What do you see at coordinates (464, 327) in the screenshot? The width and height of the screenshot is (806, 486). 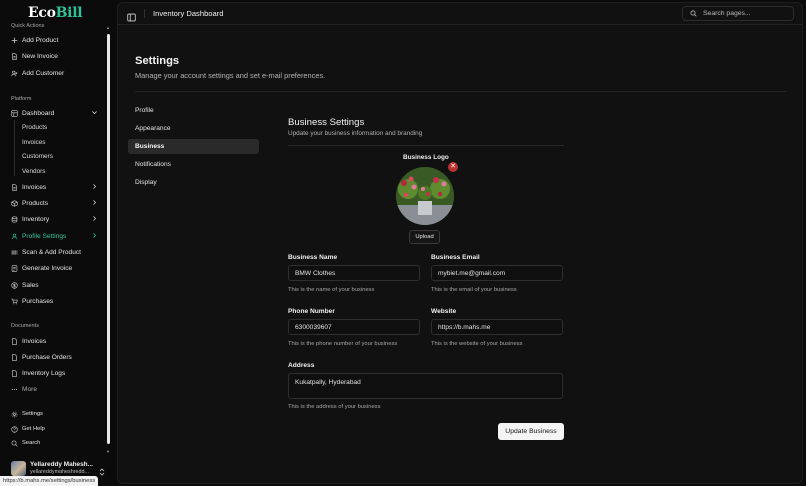 I see `website-value: https://b.mahs.me` at bounding box center [464, 327].